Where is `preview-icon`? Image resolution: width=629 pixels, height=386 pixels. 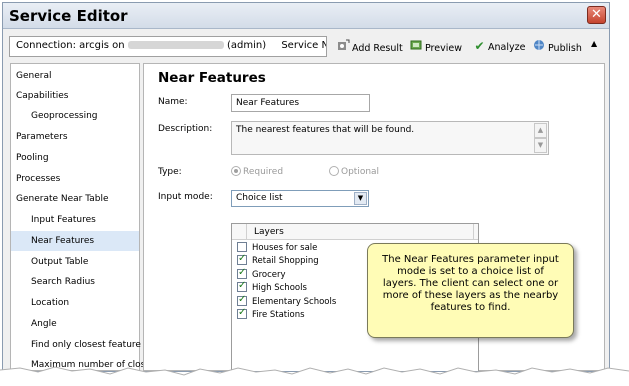 preview-icon is located at coordinates (416, 46).